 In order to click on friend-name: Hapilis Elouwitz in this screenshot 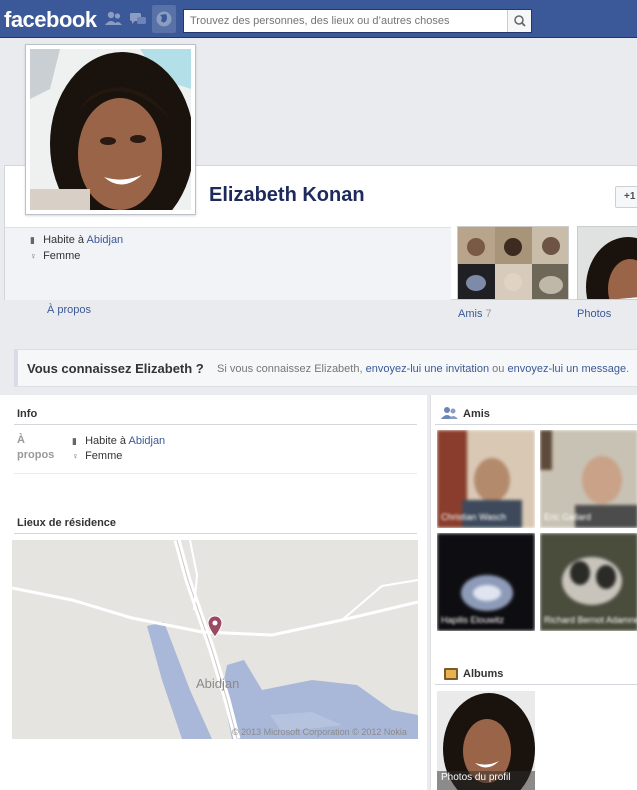, I will do `click(472, 620)`.